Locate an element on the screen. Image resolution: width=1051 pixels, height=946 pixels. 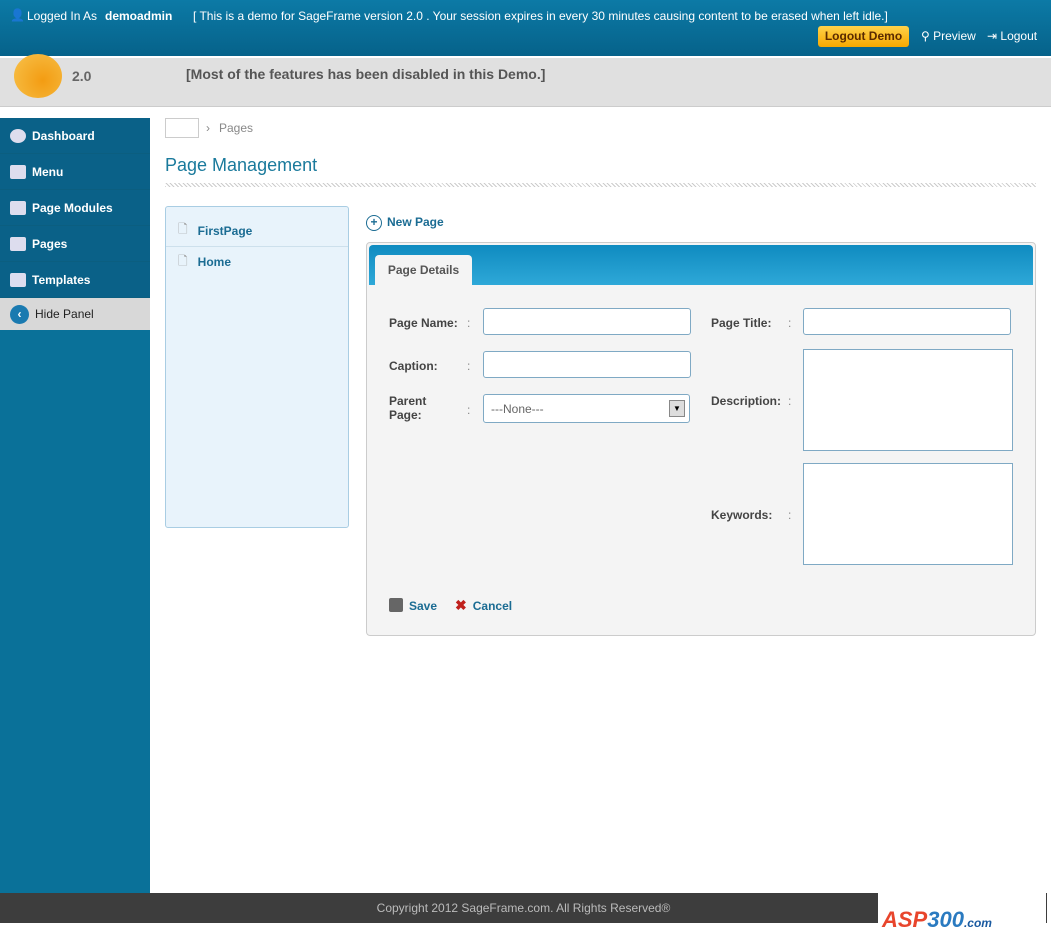
breadcrumb-home-icon is located at coordinates (182, 128).